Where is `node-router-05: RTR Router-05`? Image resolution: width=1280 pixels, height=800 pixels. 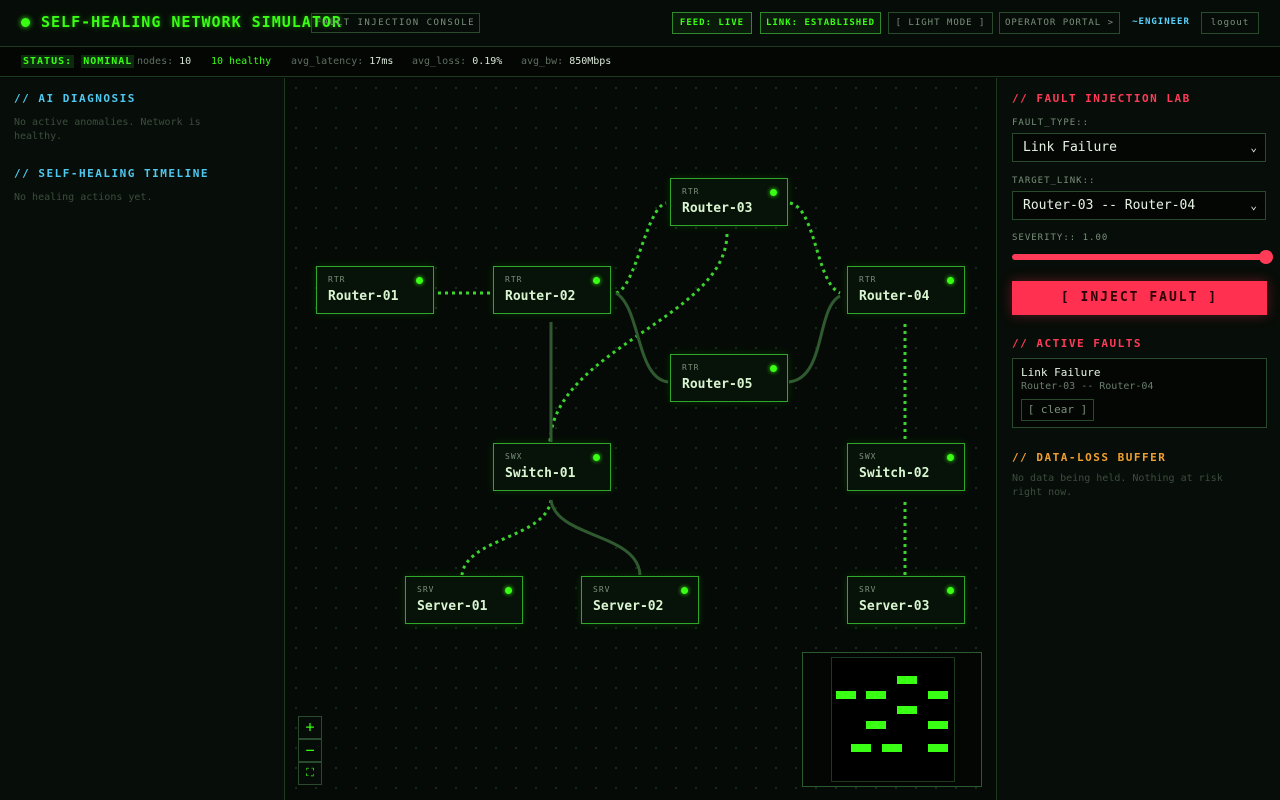 node-router-05: RTR Router-05 is located at coordinates (729, 378).